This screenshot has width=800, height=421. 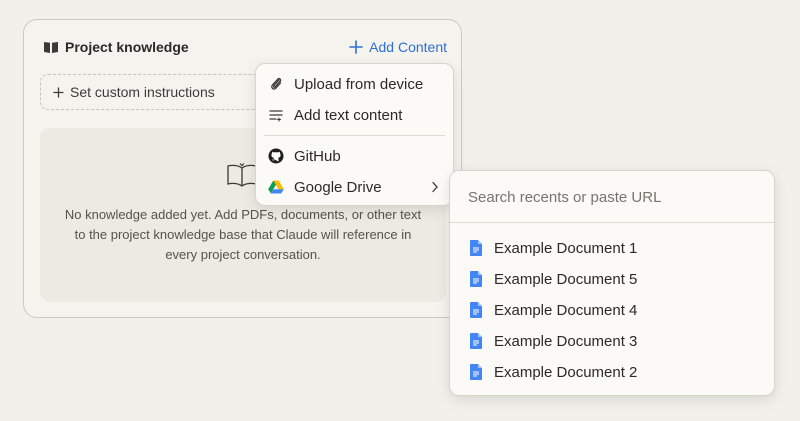 I want to click on document-name: Example Document 4, so click(x=566, y=310).